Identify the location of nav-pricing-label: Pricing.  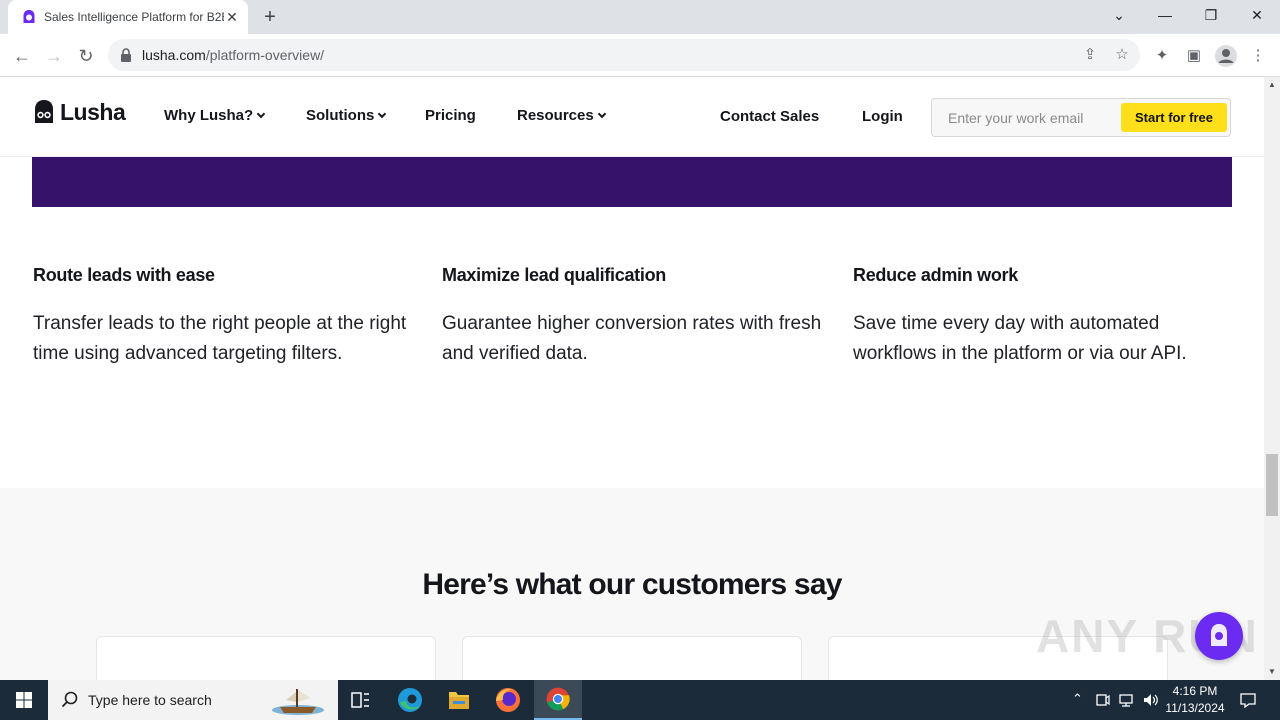
(450, 115).